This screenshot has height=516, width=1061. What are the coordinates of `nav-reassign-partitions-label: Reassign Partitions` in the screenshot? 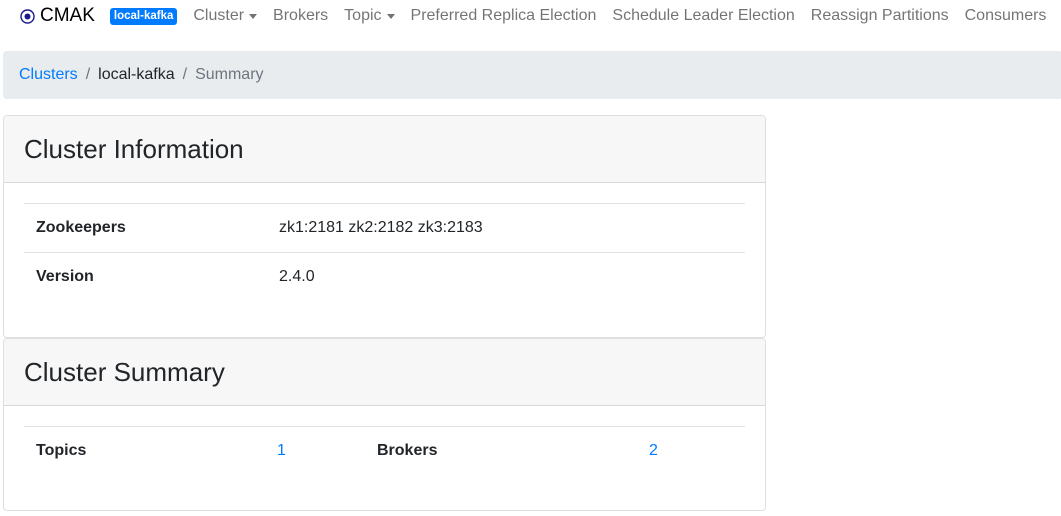 It's located at (879, 15).